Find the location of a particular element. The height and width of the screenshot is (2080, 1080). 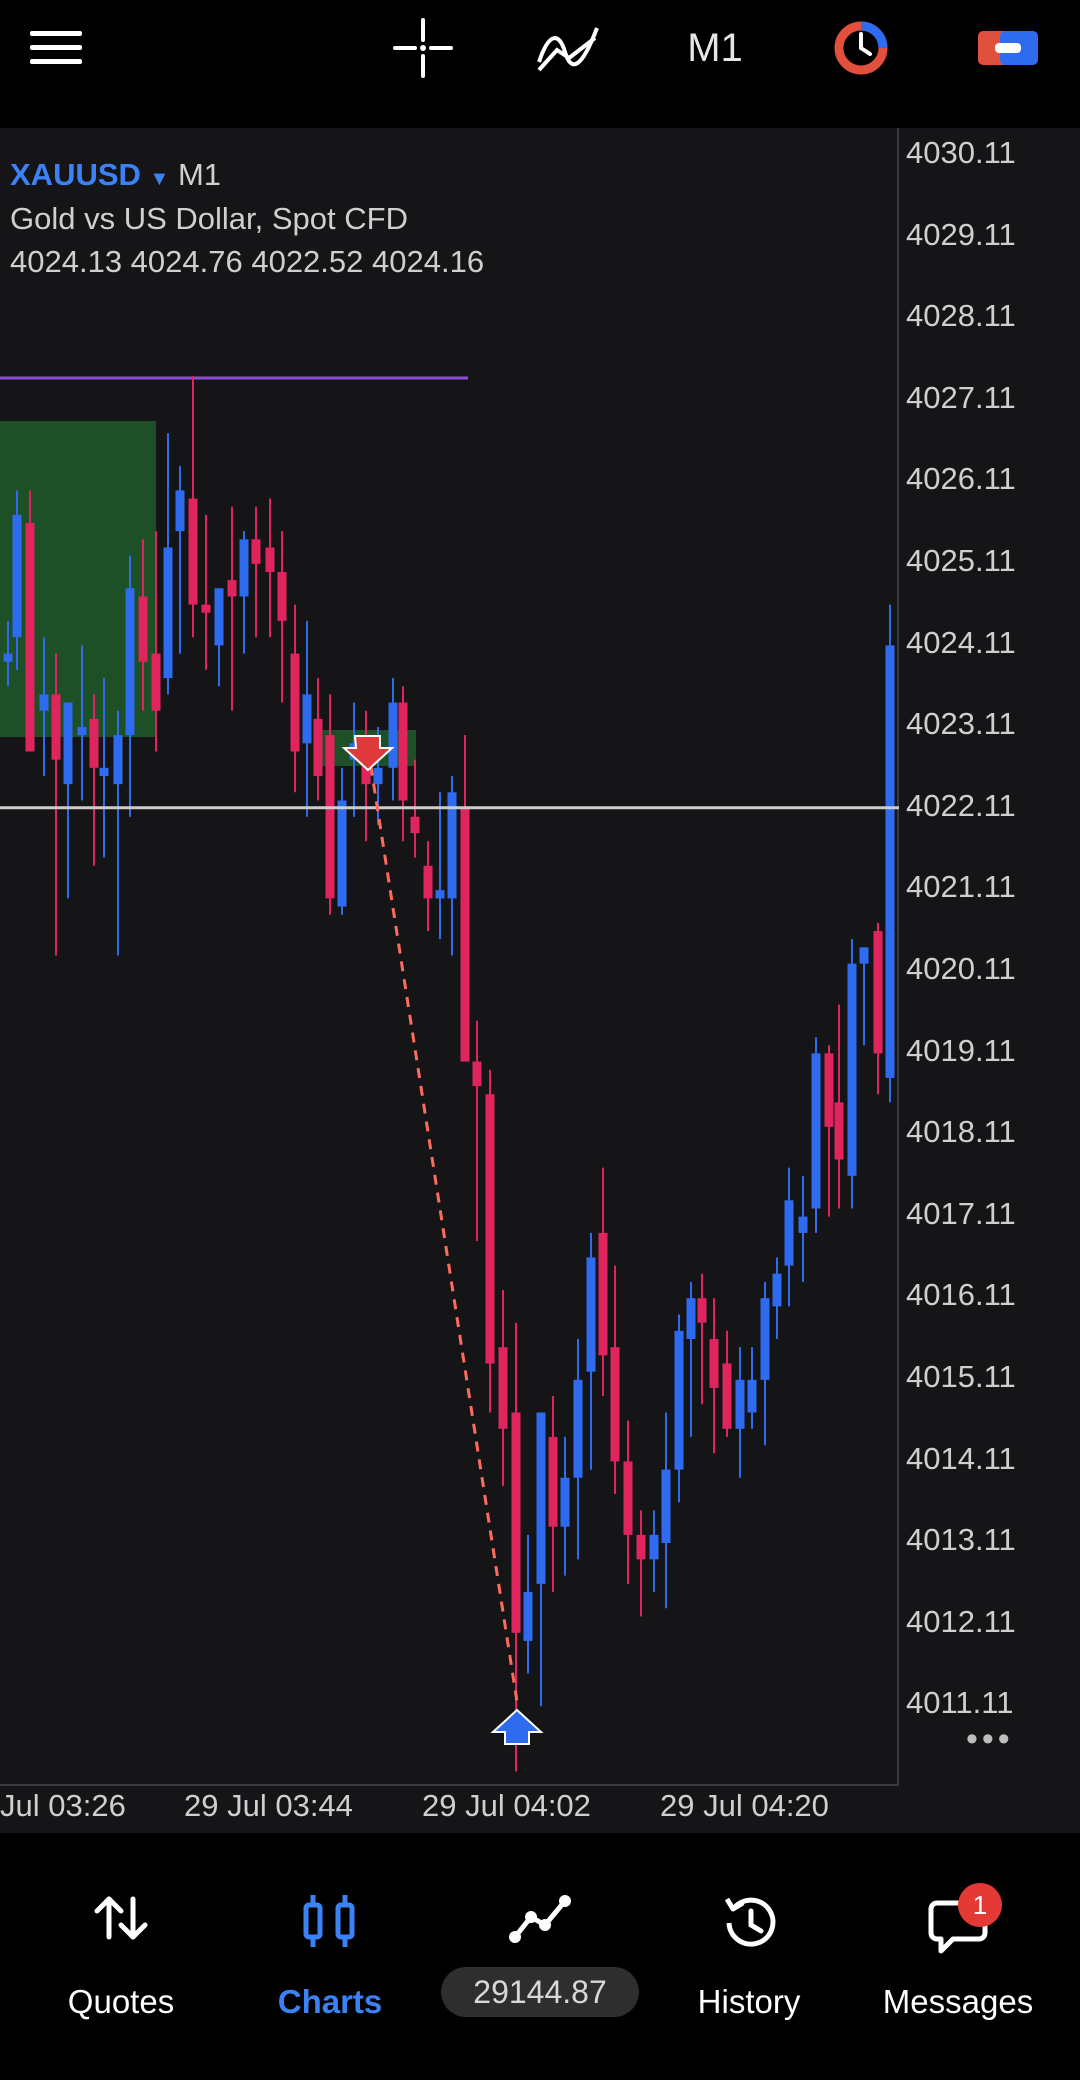

timeframe-button: M1 is located at coordinates (715, 48).